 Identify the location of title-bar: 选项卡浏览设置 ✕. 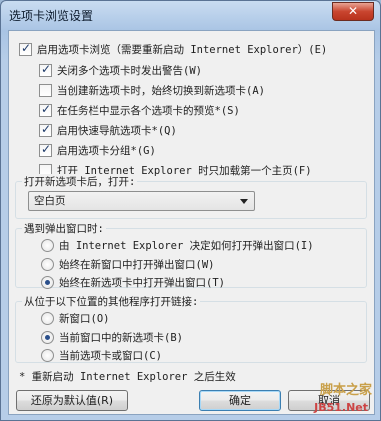
(190, 15).